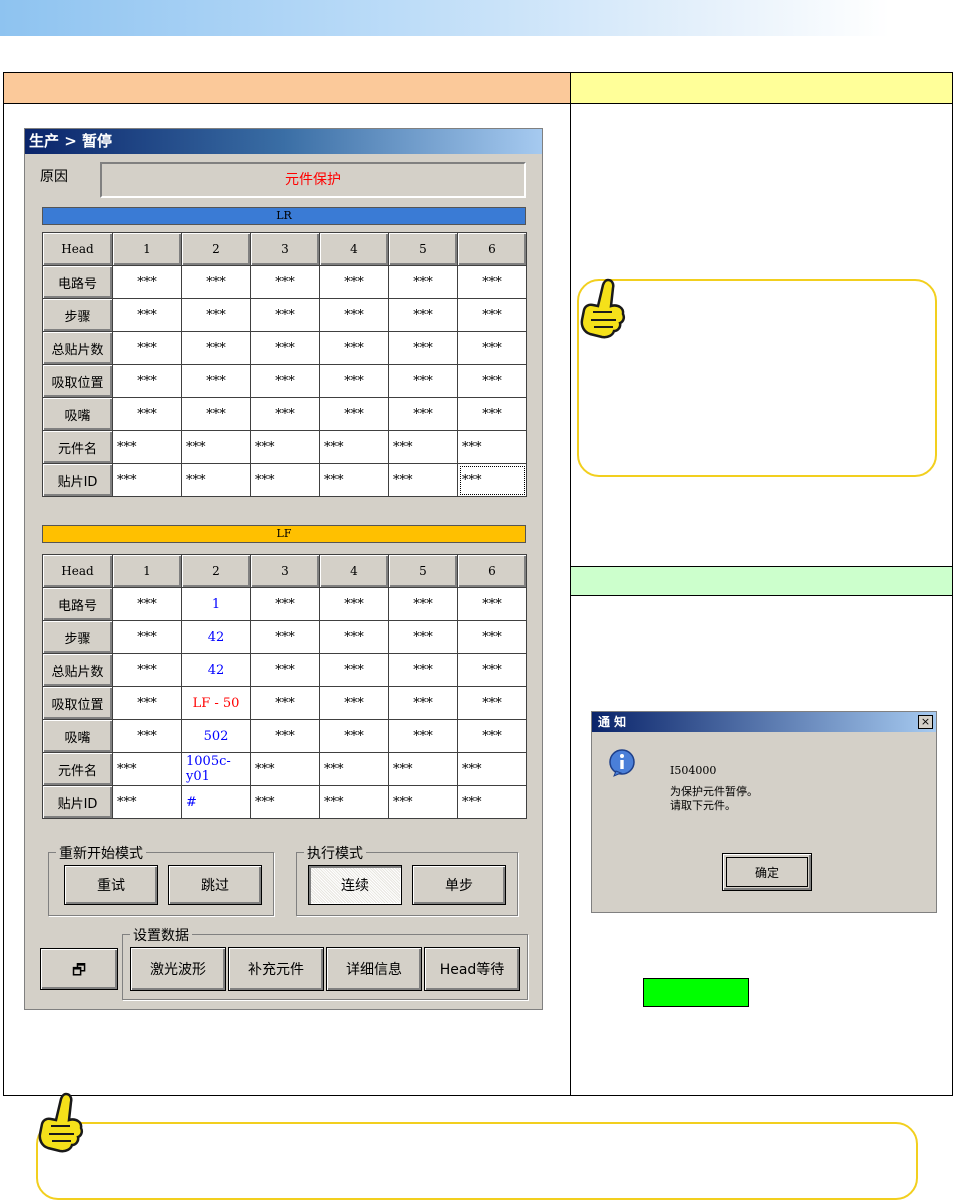  Describe the element at coordinates (445, 18) in the screenshot. I see `top-banner` at that location.